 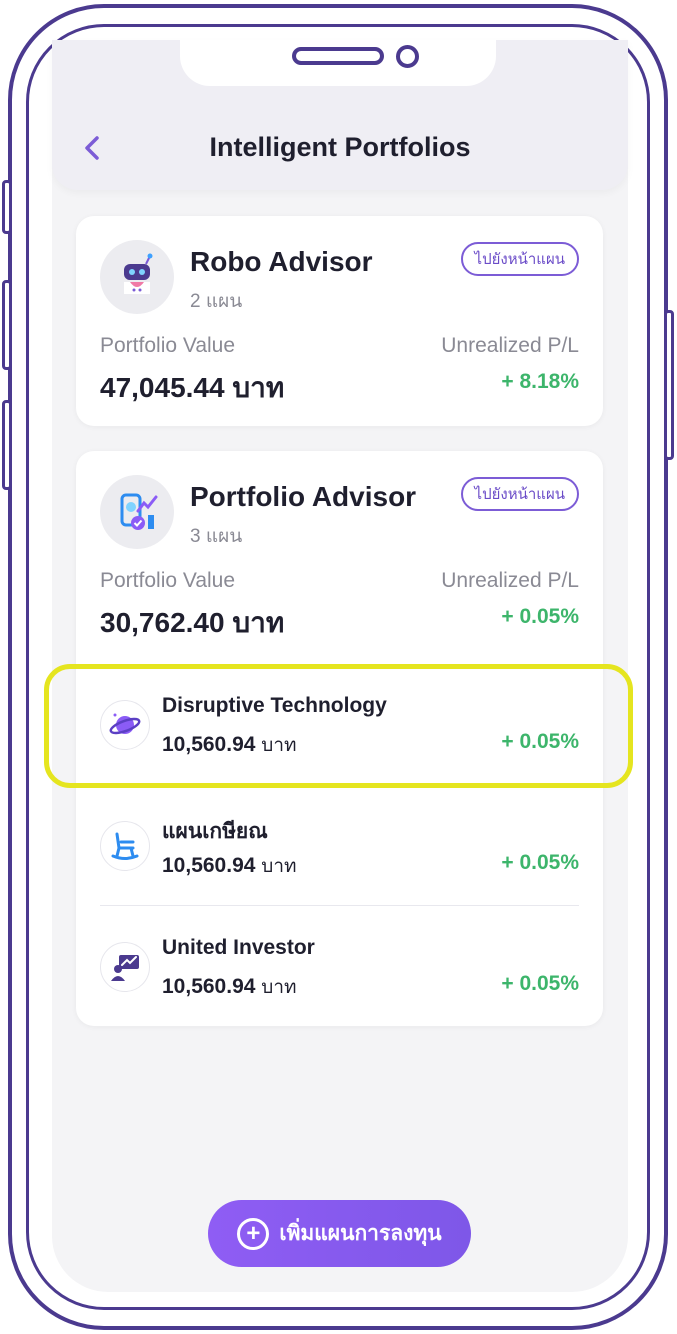 I want to click on rocking-chair-icon, so click(x=125, y=846).